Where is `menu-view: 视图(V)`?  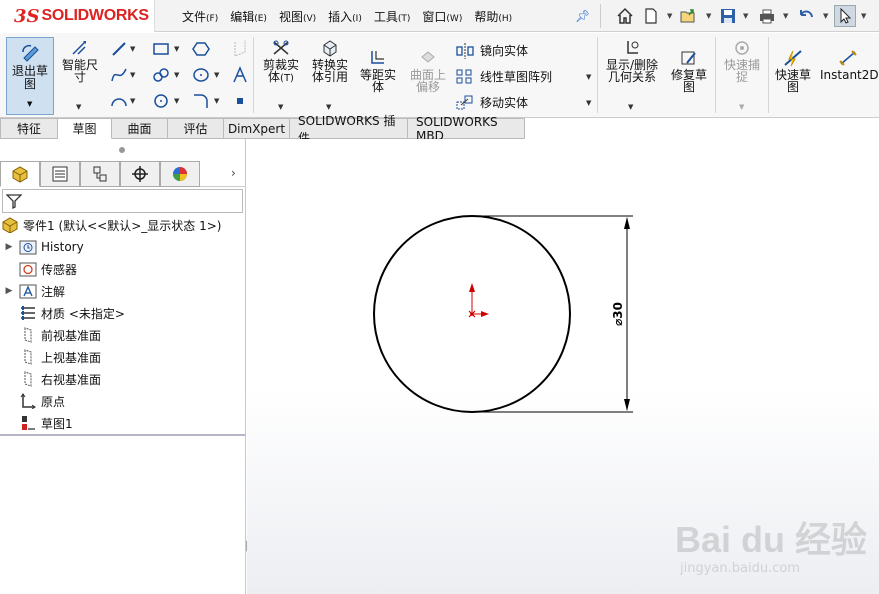 menu-view: 视图(V) is located at coordinates (297, 16).